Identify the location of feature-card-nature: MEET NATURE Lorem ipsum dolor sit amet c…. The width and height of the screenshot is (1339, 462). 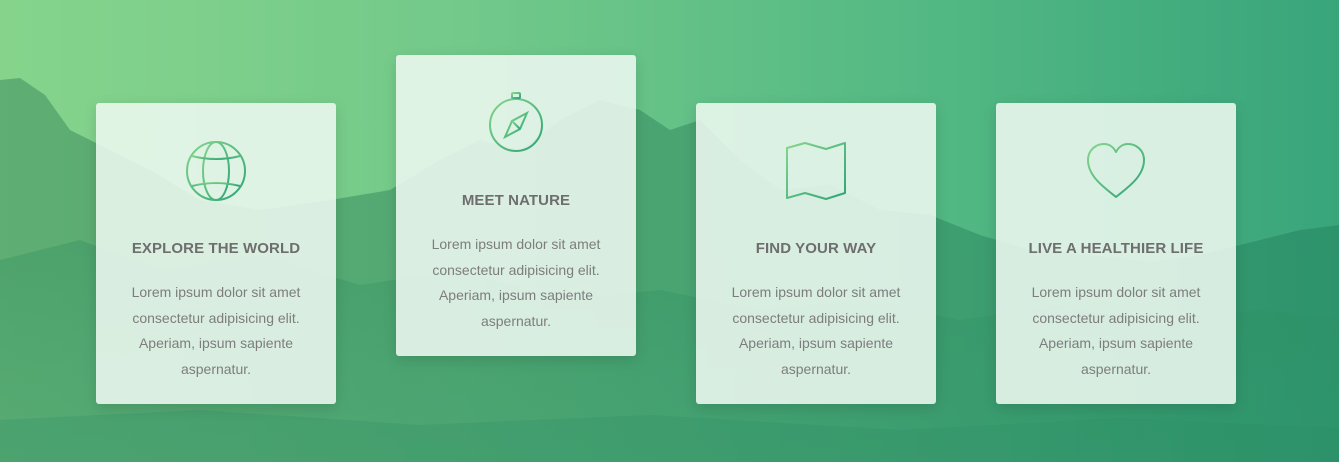
(516, 205).